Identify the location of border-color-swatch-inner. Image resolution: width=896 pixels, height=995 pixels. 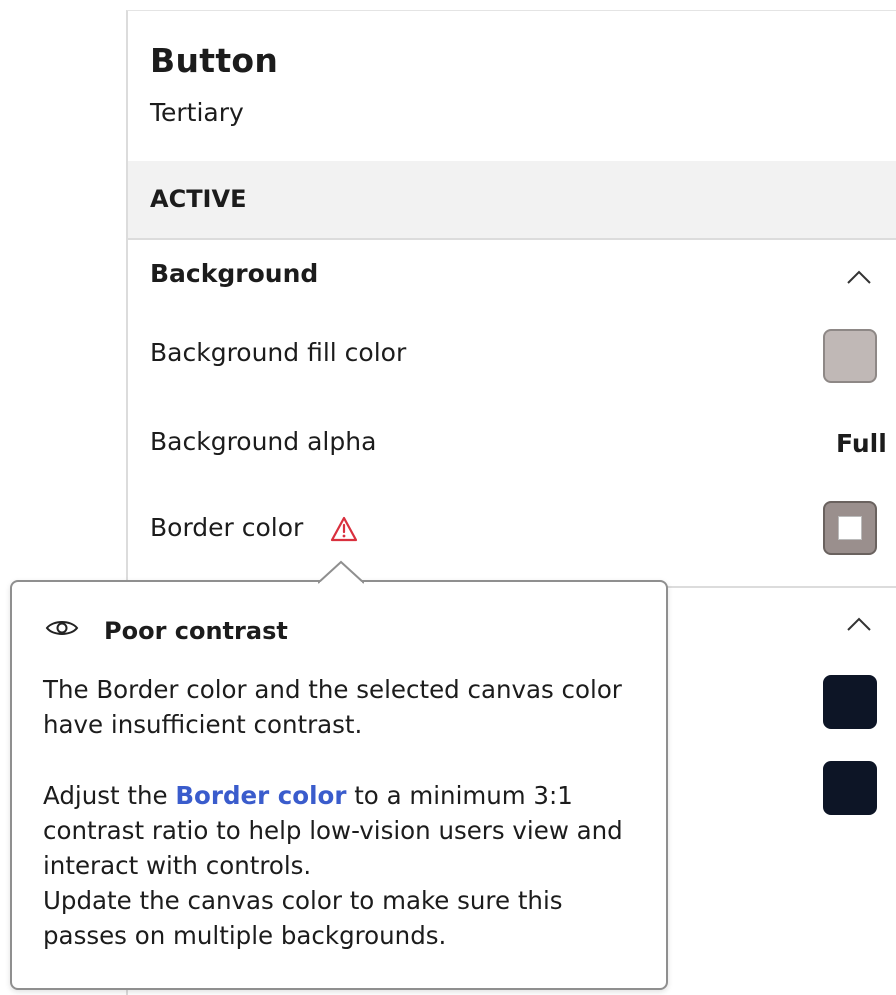
(850, 528).